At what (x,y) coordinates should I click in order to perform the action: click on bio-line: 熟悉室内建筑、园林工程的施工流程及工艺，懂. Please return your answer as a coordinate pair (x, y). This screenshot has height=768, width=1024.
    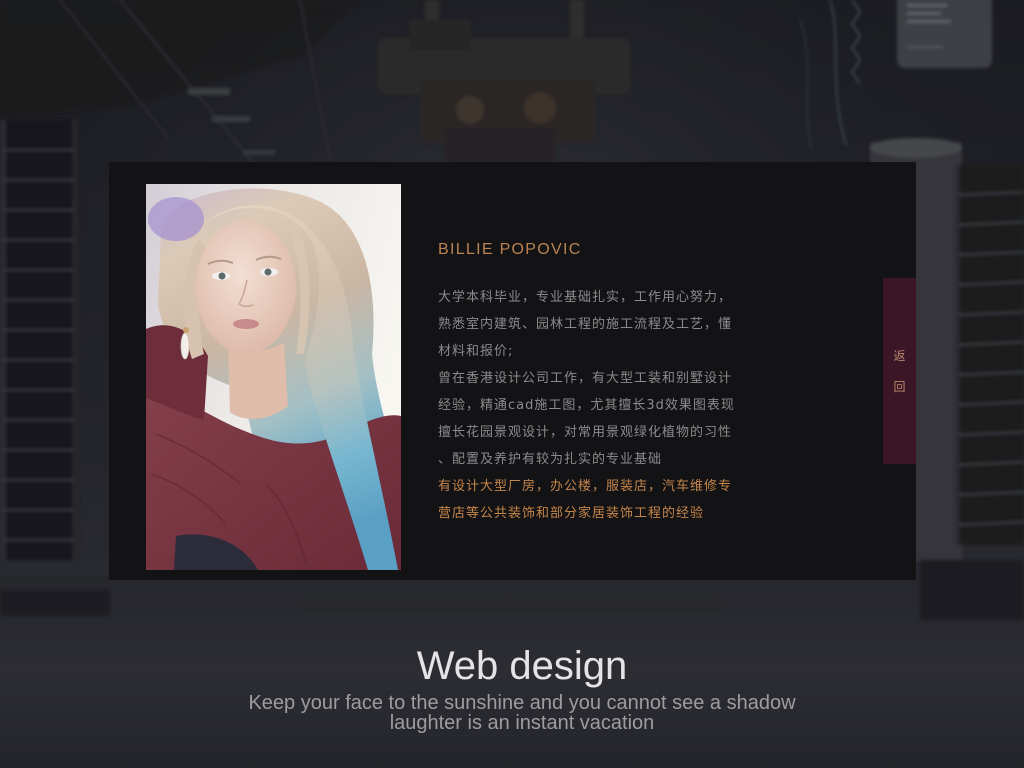
    Looking at the image, I should click on (585, 324).